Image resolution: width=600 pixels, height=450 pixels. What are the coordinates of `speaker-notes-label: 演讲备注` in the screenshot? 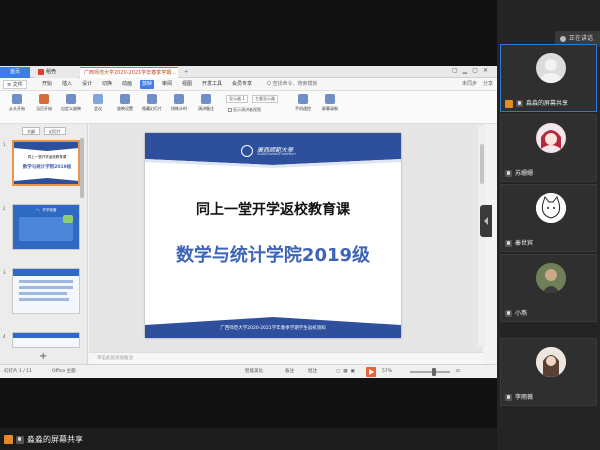 It's located at (206, 108).